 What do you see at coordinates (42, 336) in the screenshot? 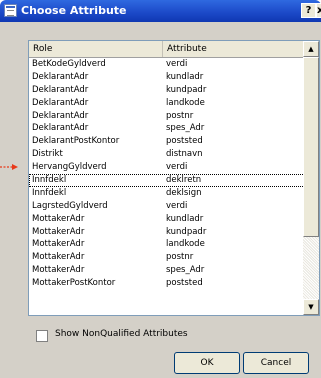
I see `show-nonqualified-checkbox` at bounding box center [42, 336].